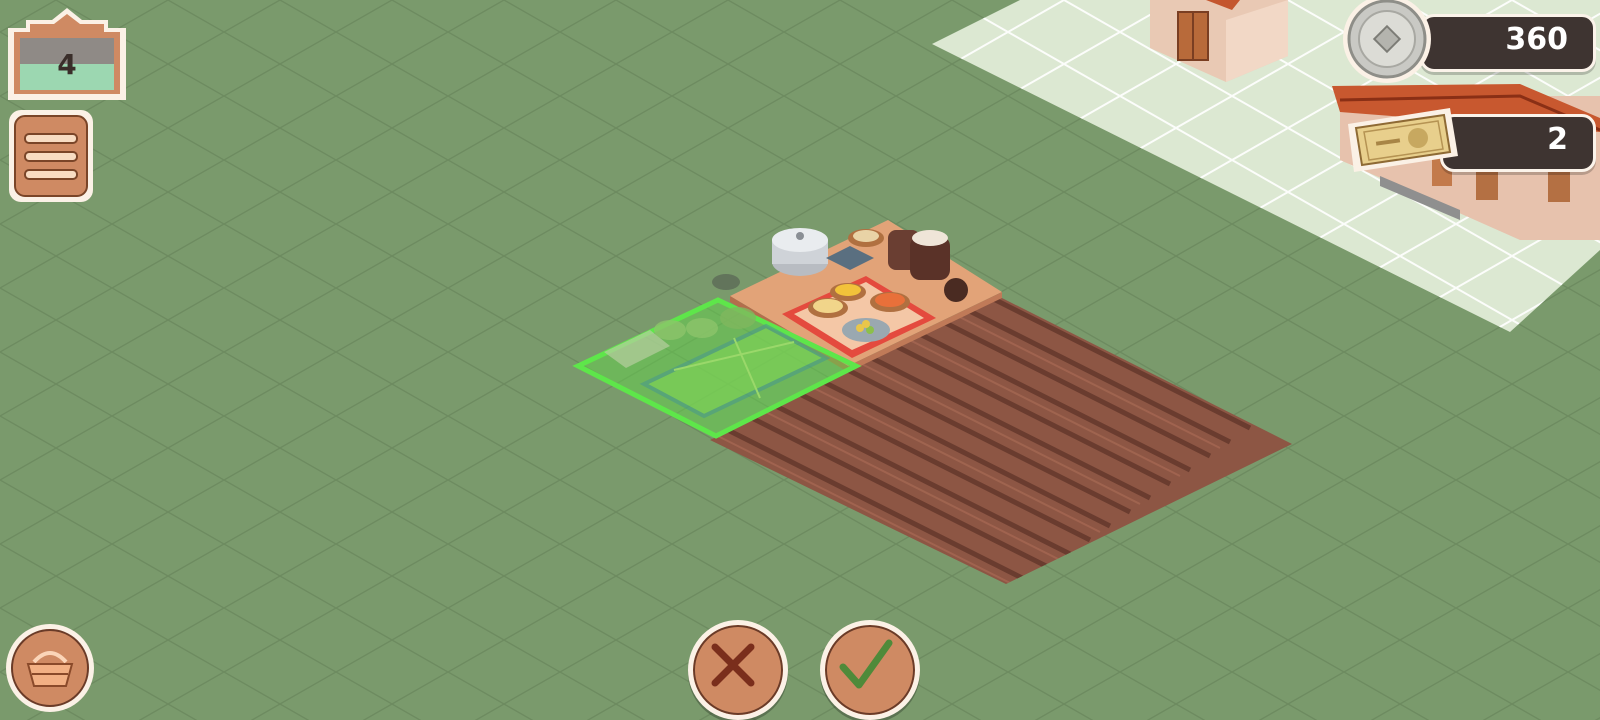 Image resolution: width=1600 pixels, height=720 pixels. Describe the element at coordinates (733, 665) in the screenshot. I see `x-icon` at that location.